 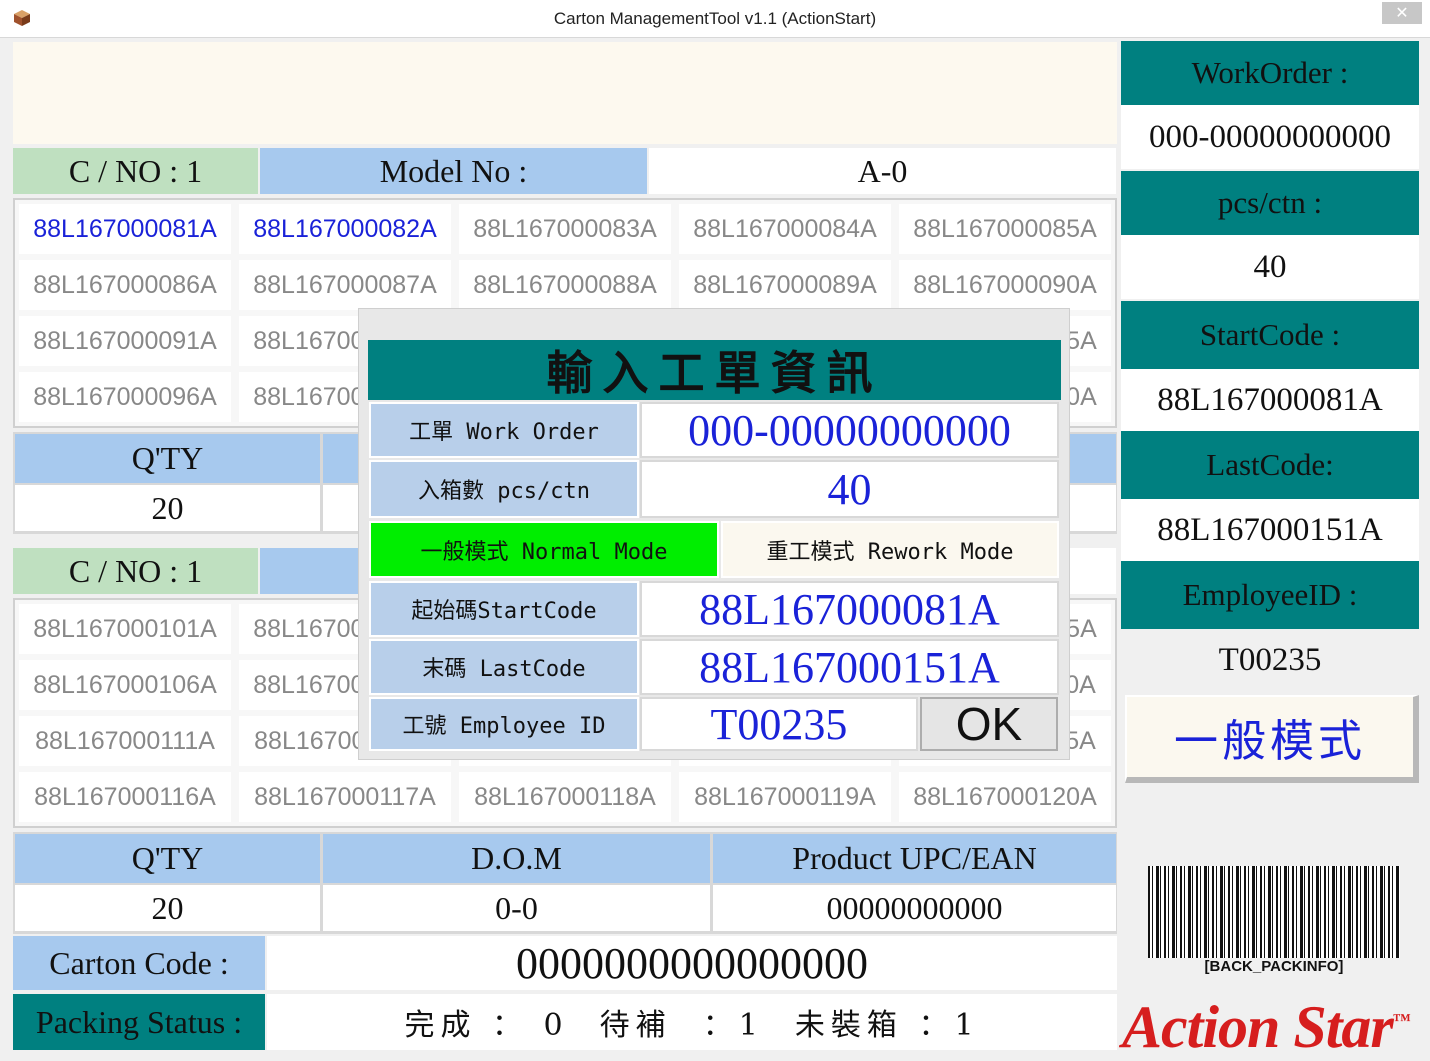 What do you see at coordinates (1274, 966) in the screenshot?
I see `barcode-caption: [BACK_PACKINFO]` at bounding box center [1274, 966].